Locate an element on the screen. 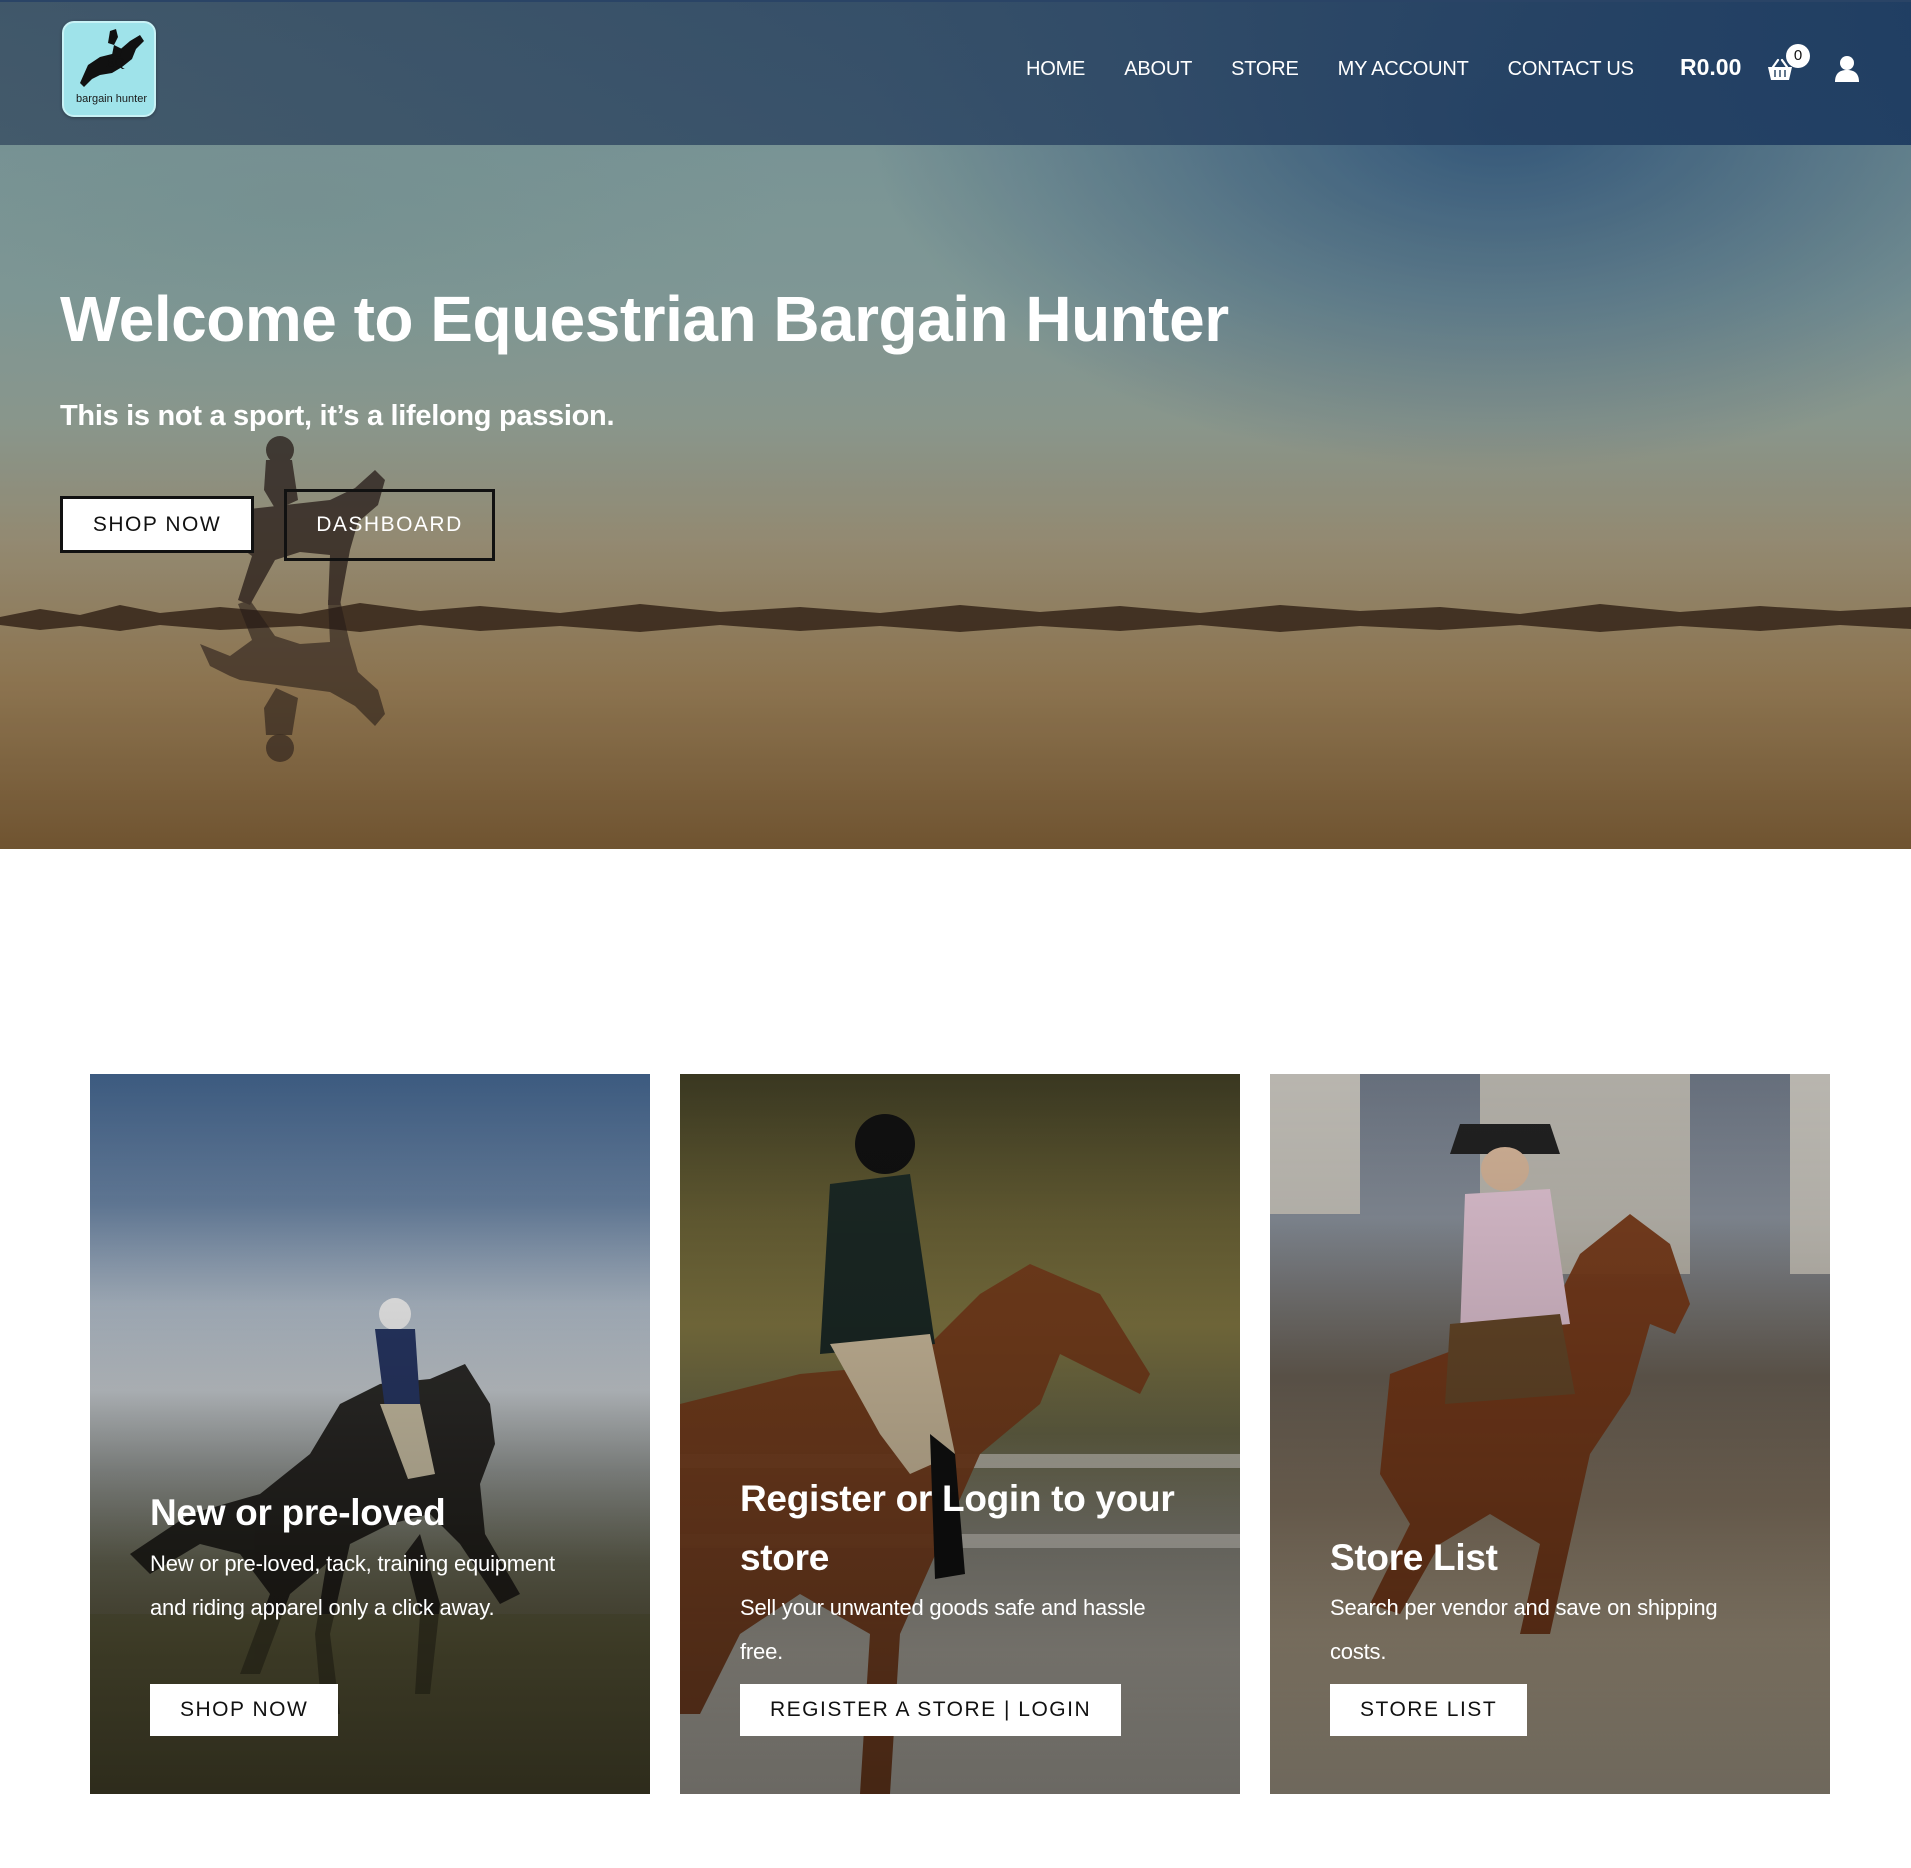 The width and height of the screenshot is (1911, 1868). hero-dashboard-button: DASHBOARD is located at coordinates (389, 525).